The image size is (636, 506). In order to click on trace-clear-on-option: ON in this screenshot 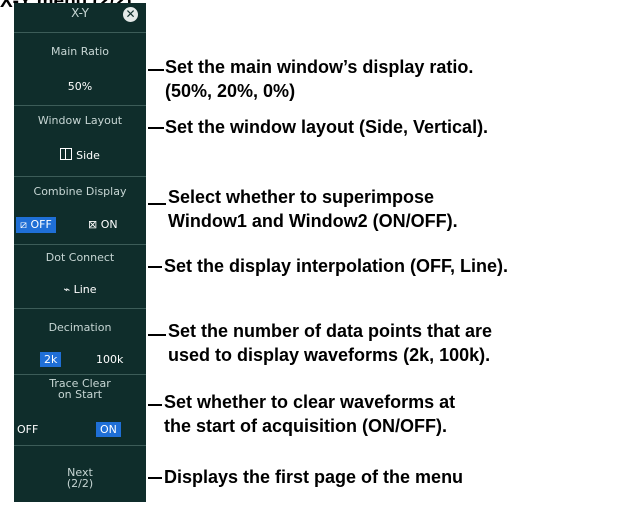, I will do `click(108, 429)`.